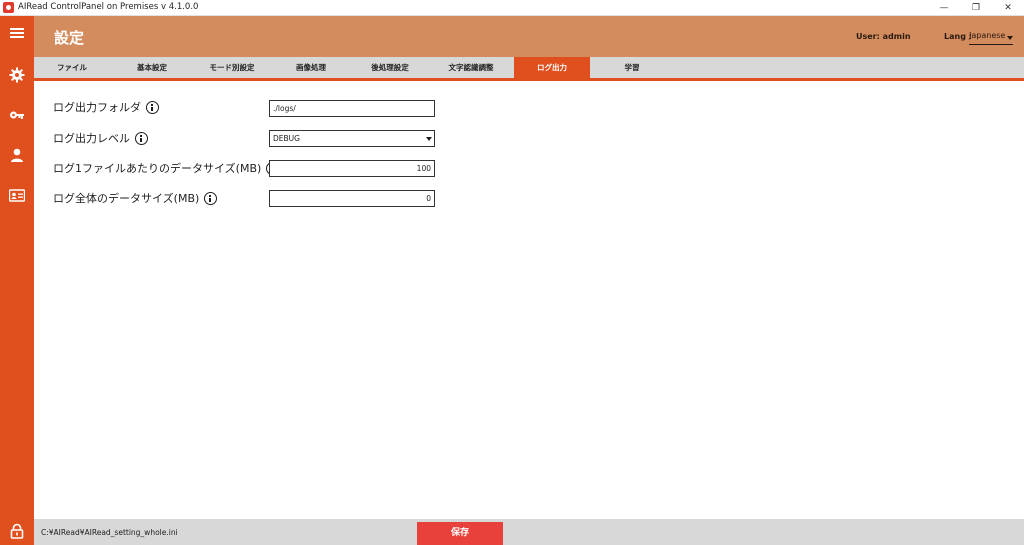  Describe the element at coordinates (17, 531) in the screenshot. I see `lock-icon` at that location.